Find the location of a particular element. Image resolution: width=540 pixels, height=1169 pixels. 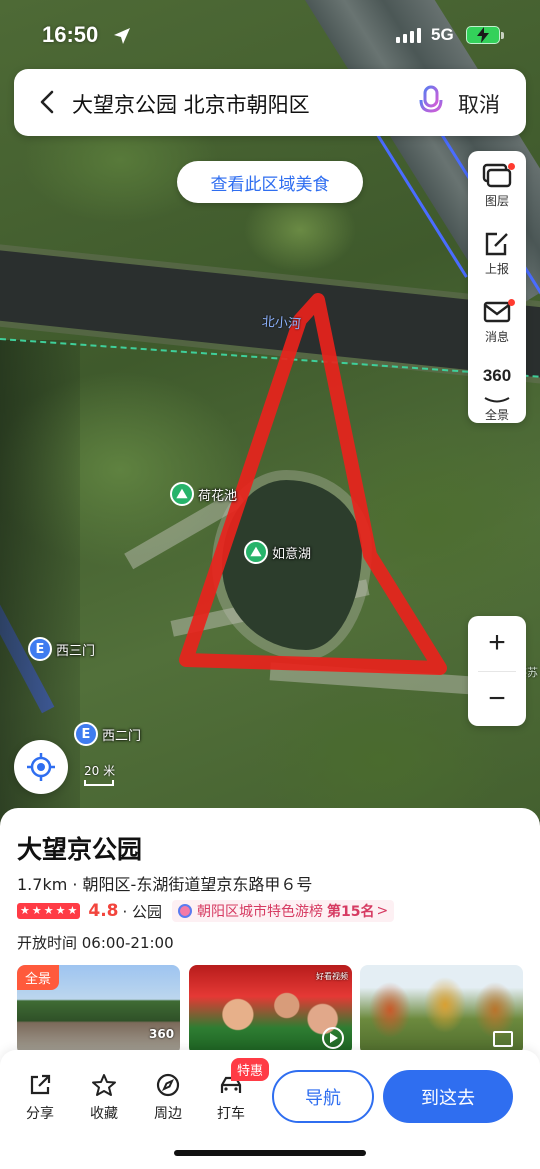

video-source-tag: 好看视频 is located at coordinates (332, 976).